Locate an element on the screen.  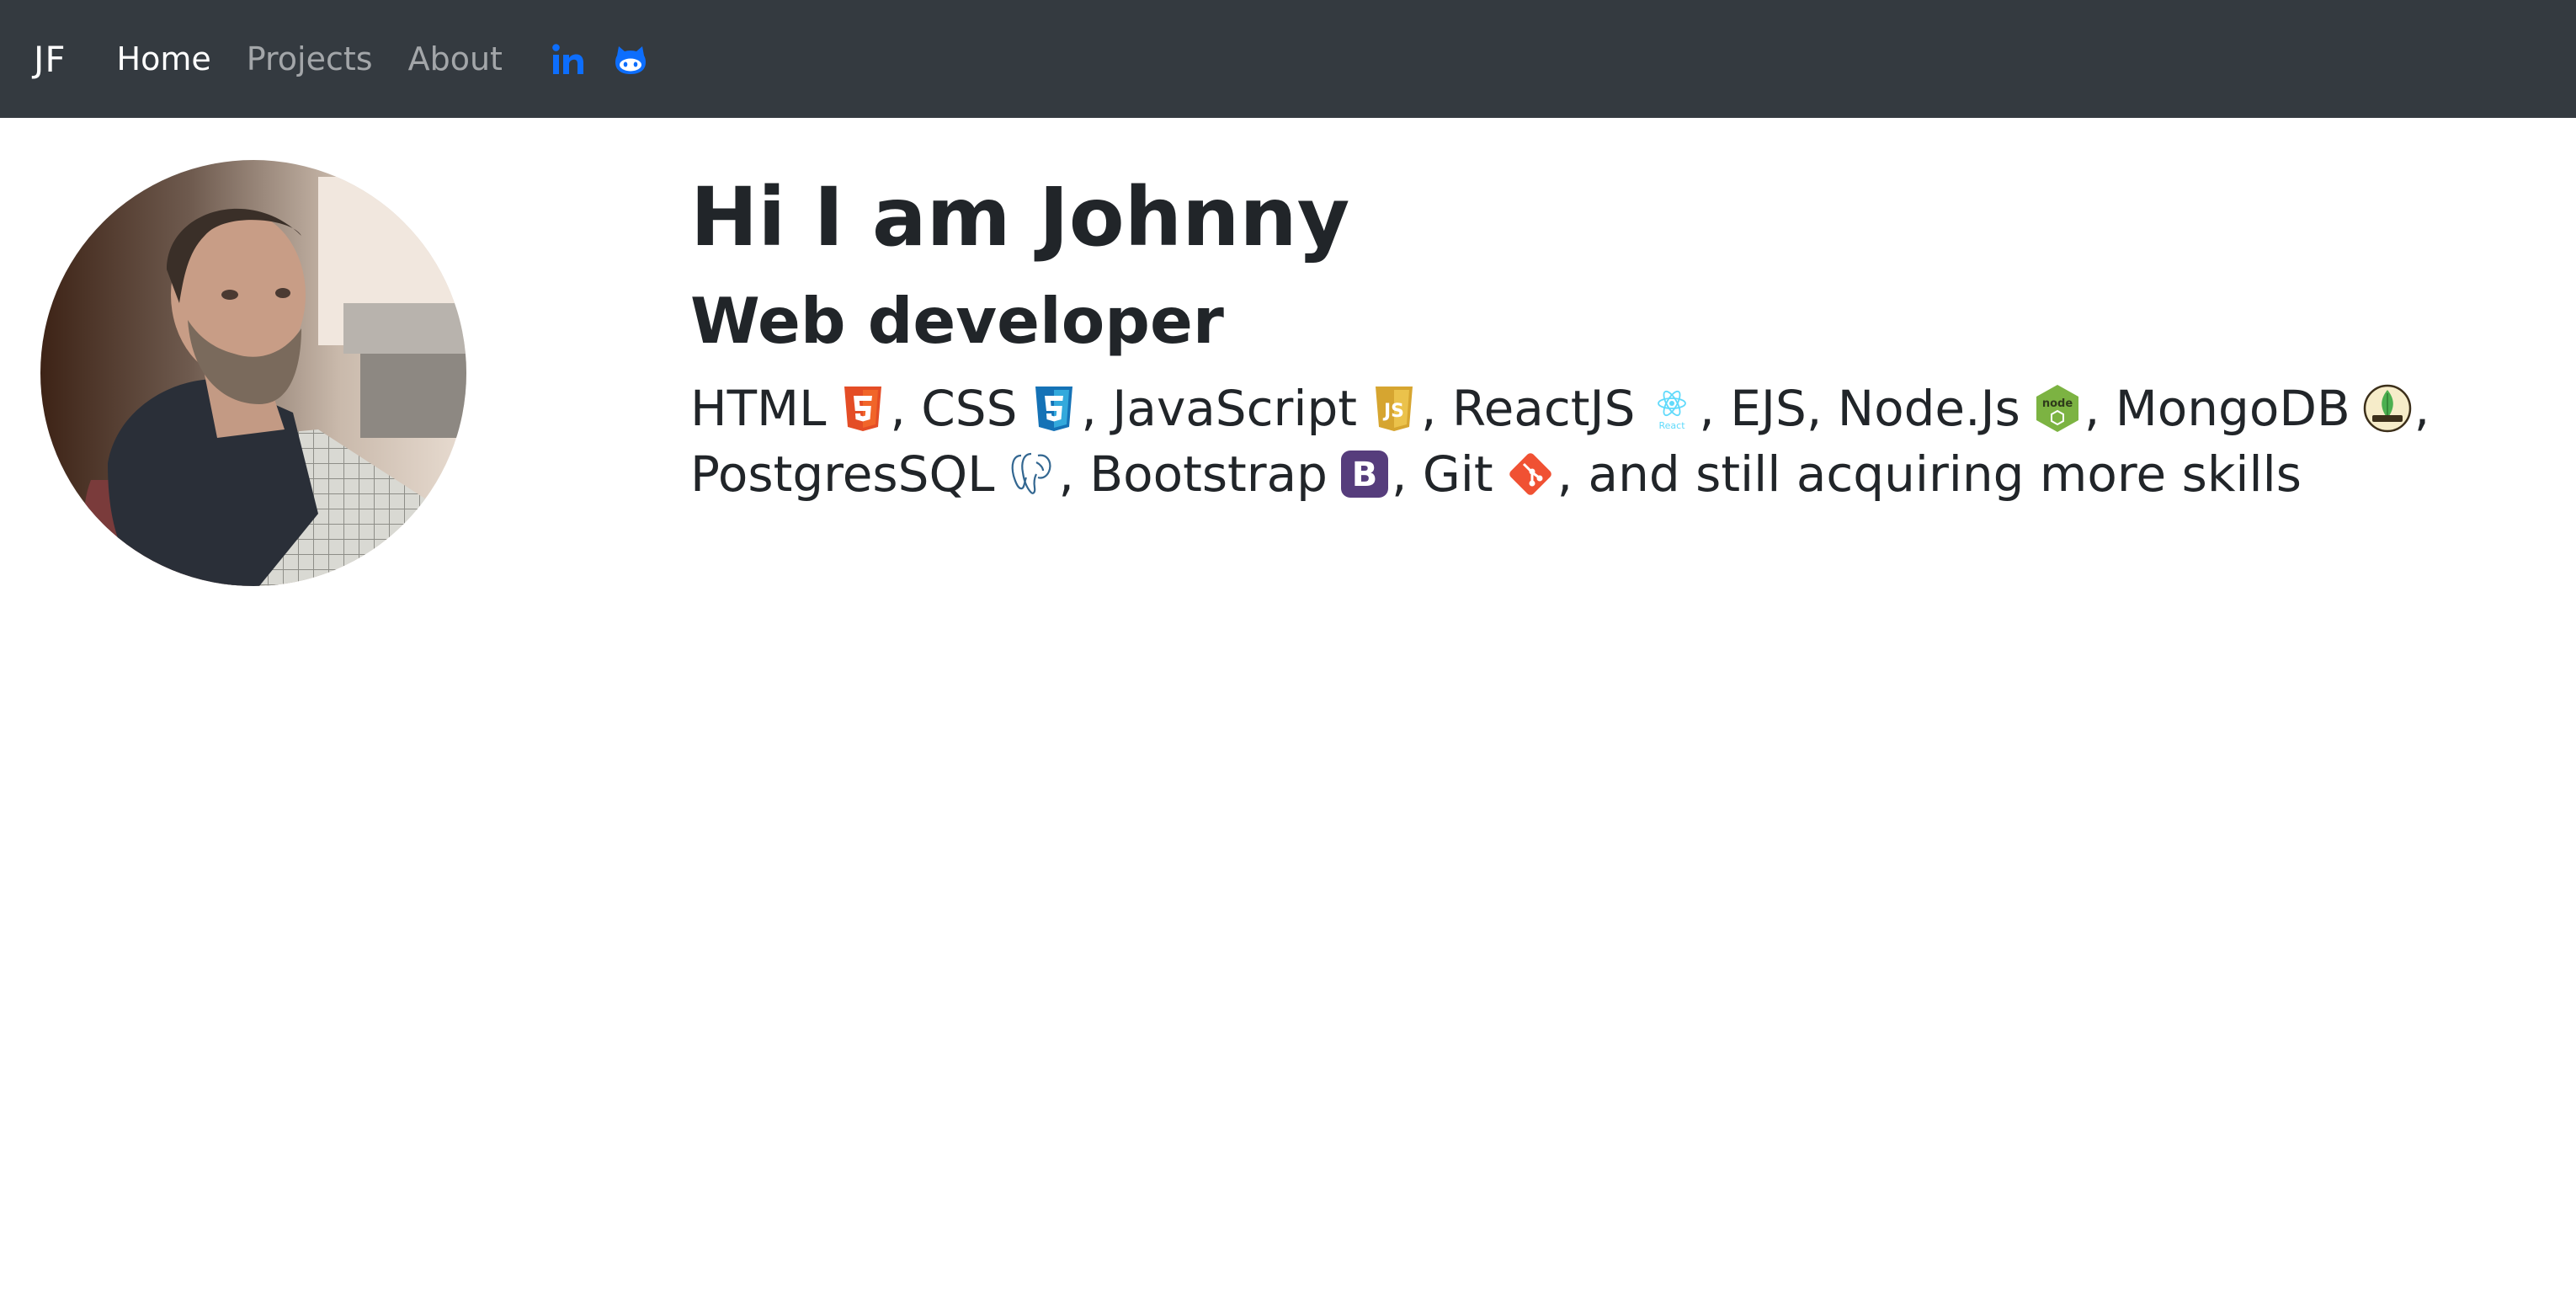
skill-bootstrap: Bootstrap is located at coordinates (1209, 474).